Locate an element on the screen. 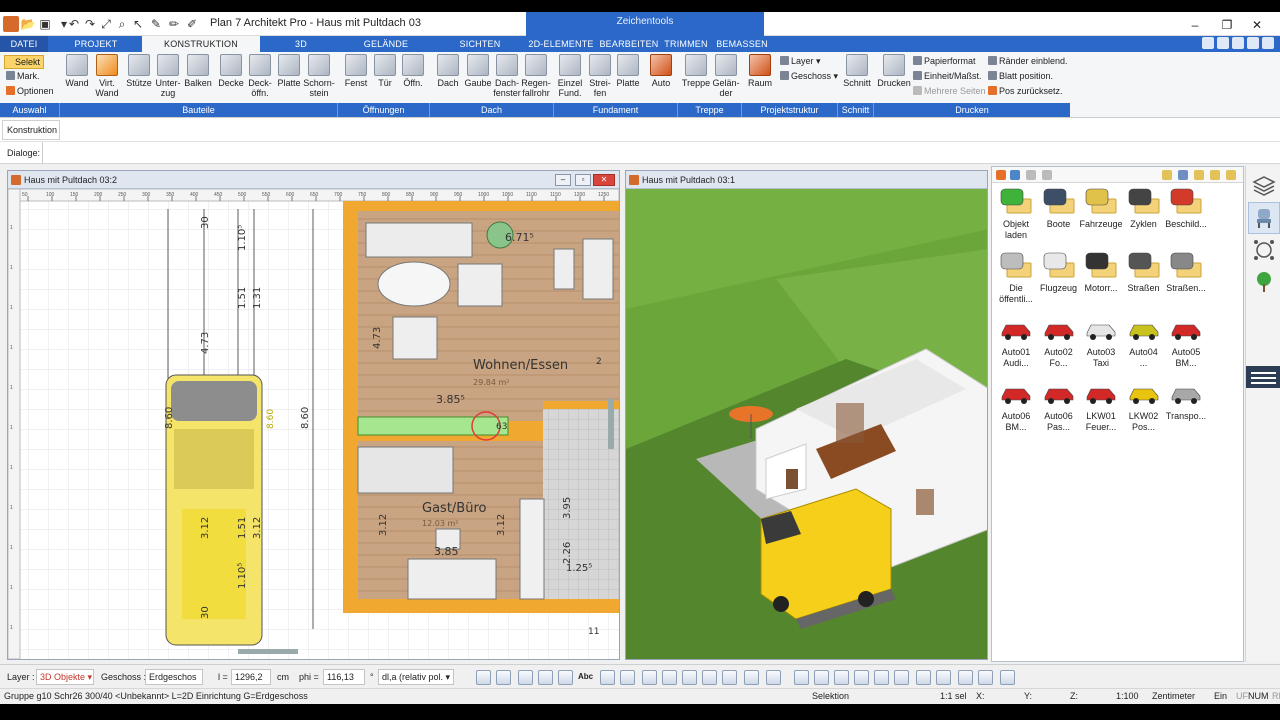 This screenshot has height=720, width=1280. open-folder-icon: 📂 is located at coordinates (28, 24).